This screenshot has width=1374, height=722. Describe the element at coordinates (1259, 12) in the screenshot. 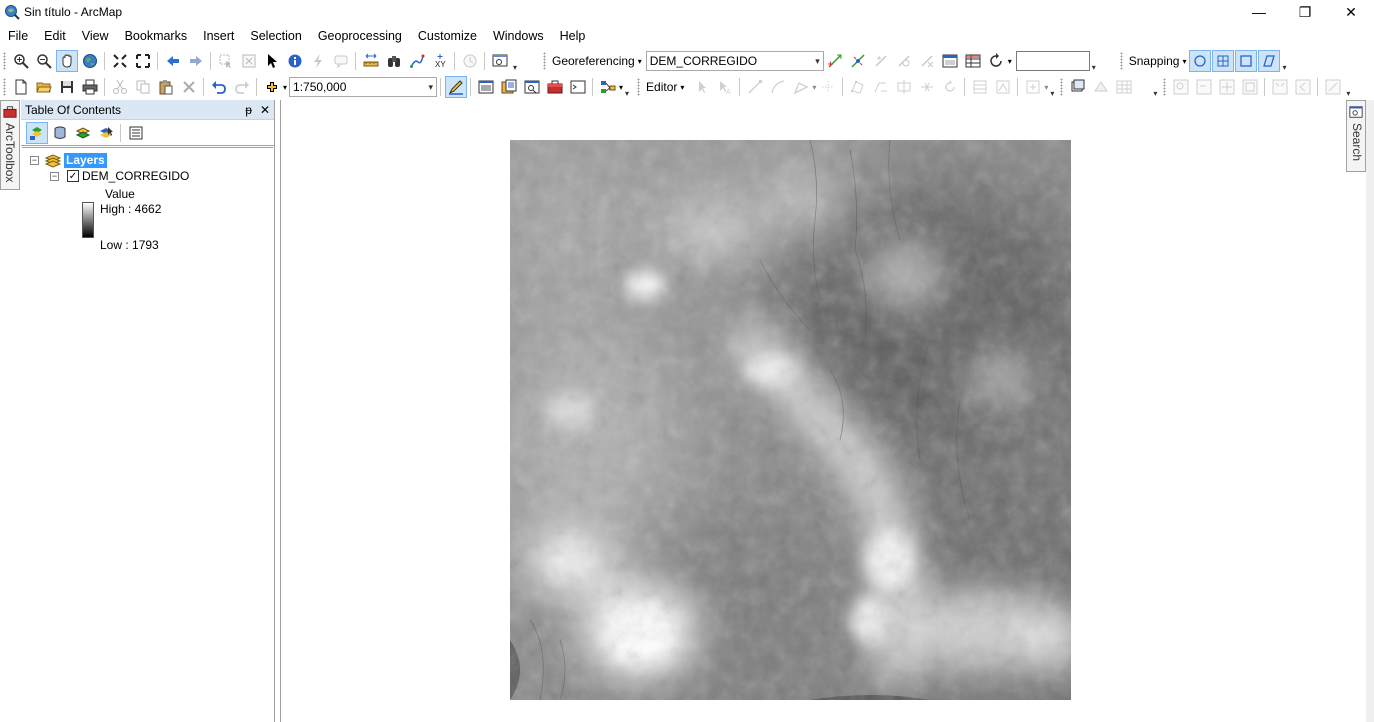

I see `minimize-button: —` at that location.